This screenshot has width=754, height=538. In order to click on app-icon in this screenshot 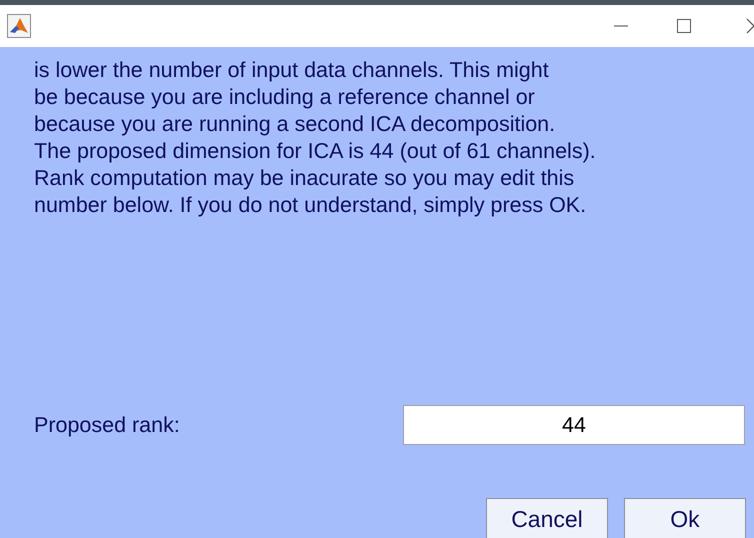, I will do `click(19, 26)`.